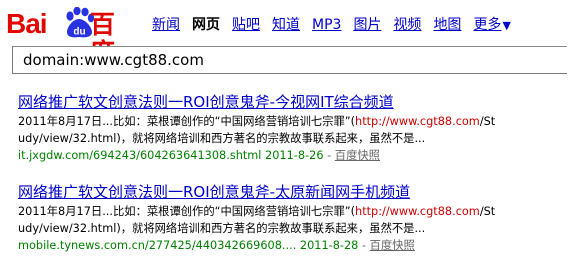 Image resolution: width=573 pixels, height=273 pixels. Describe the element at coordinates (506, 26) in the screenshot. I see `triangle-down-icon: ▼` at that location.